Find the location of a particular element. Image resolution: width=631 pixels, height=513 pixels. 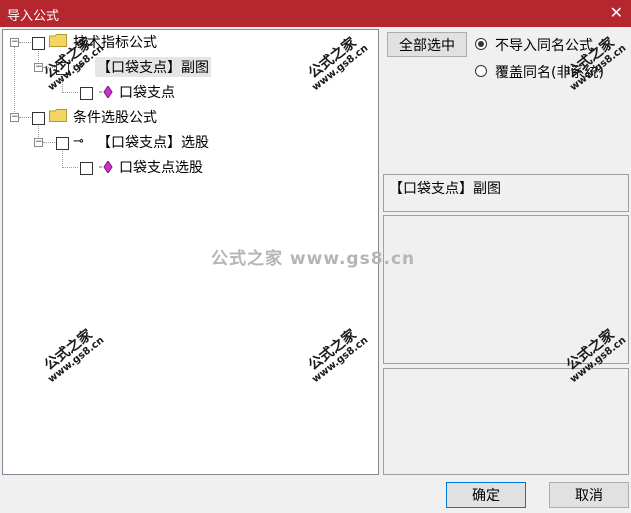

no-import-same-radio is located at coordinates (481, 44).